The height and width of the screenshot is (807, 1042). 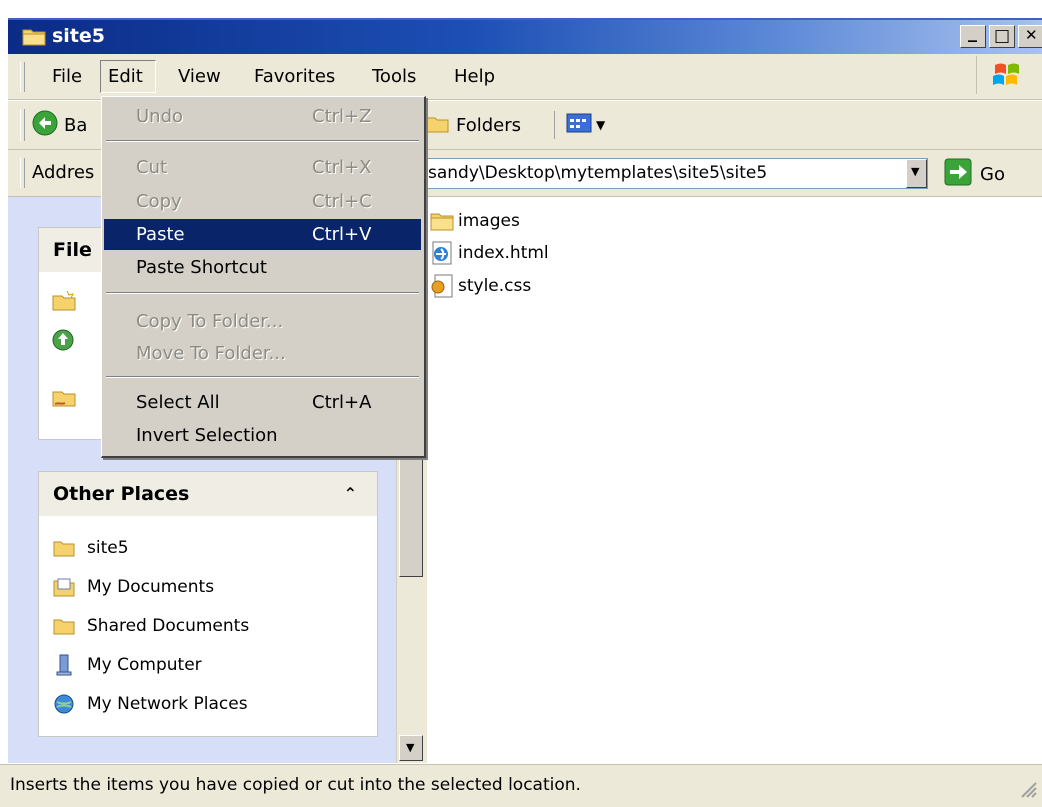 I want to click on menu-item-cut: Cut Ctrl+X, so click(x=262, y=167).